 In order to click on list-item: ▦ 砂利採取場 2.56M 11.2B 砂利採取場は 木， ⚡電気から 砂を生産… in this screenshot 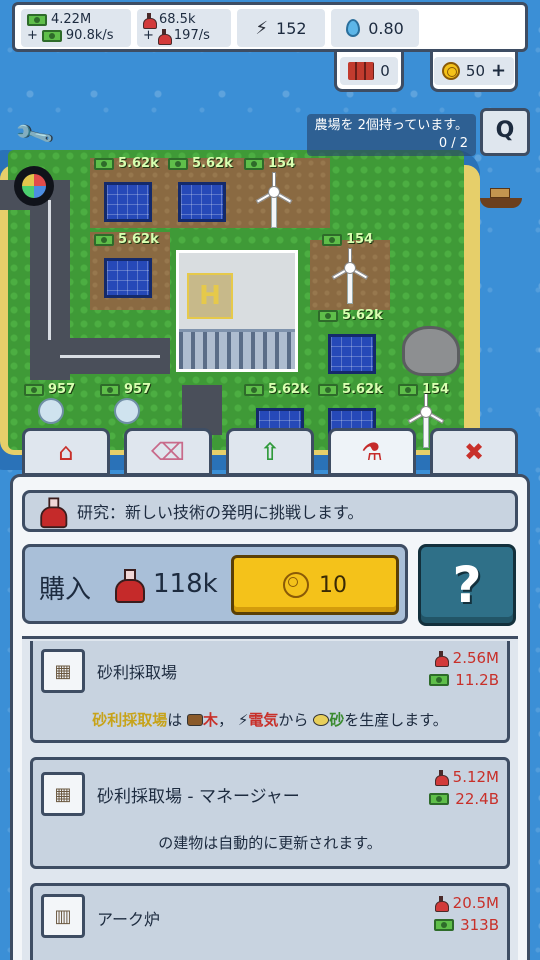, I will do `click(270, 692)`.